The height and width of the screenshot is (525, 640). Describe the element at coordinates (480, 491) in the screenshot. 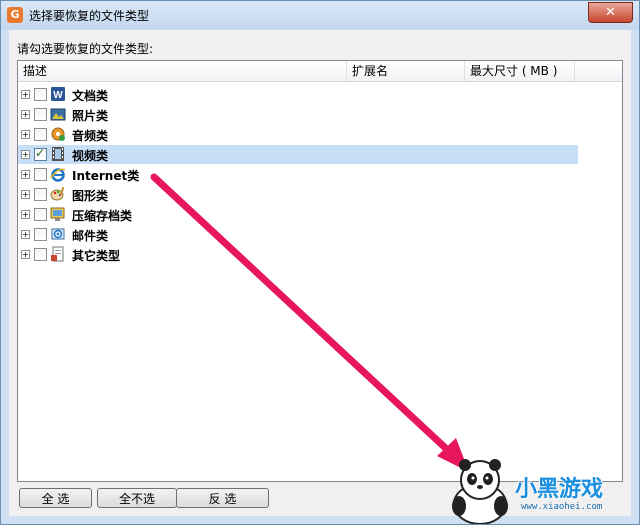

I see `panda-mascot-icon` at that location.